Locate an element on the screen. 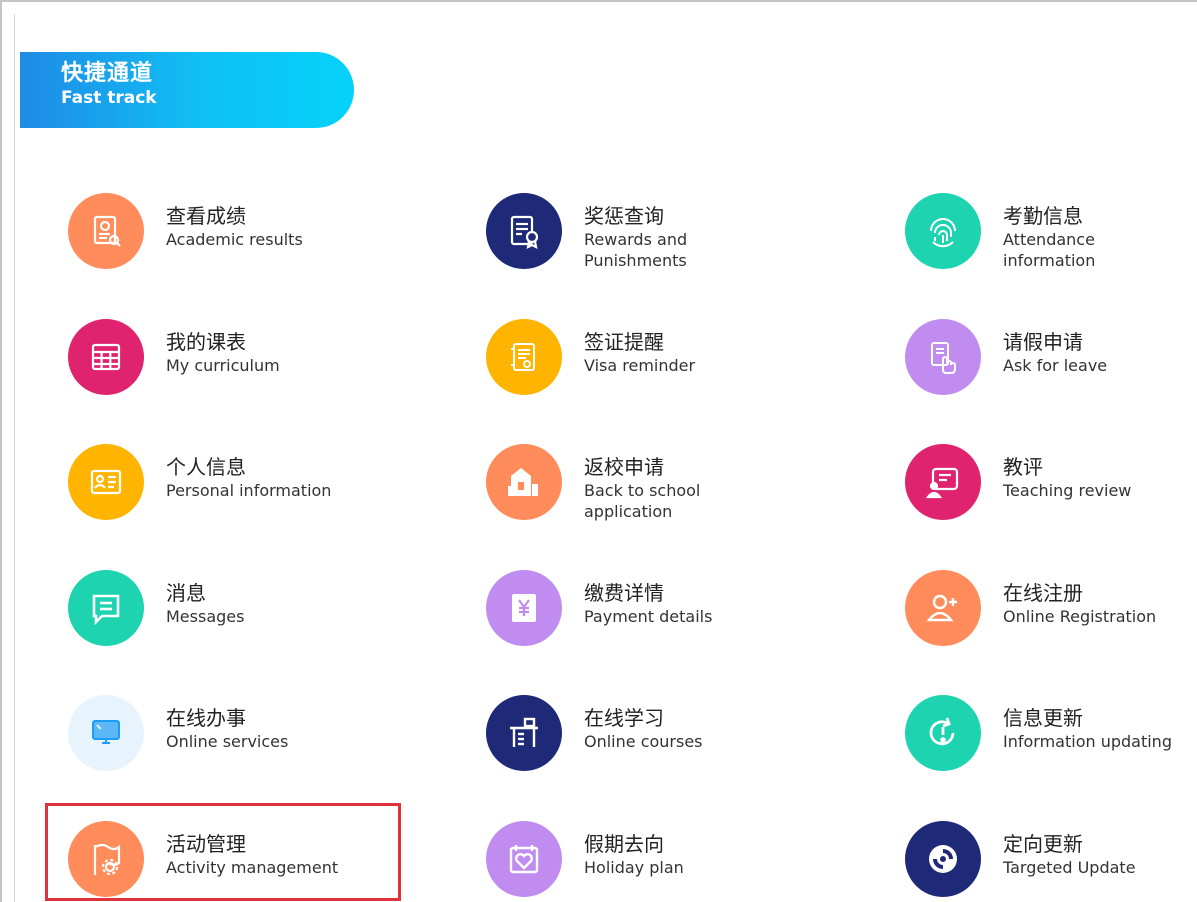 The width and height of the screenshot is (1197, 902). tile-academic-results: 查看成绩 Academic results is located at coordinates (248, 243).